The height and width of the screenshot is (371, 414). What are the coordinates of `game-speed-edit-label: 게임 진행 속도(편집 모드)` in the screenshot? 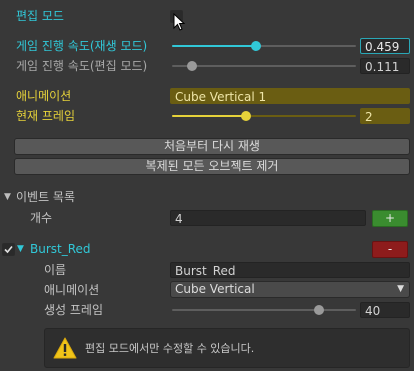 It's located at (82, 66).